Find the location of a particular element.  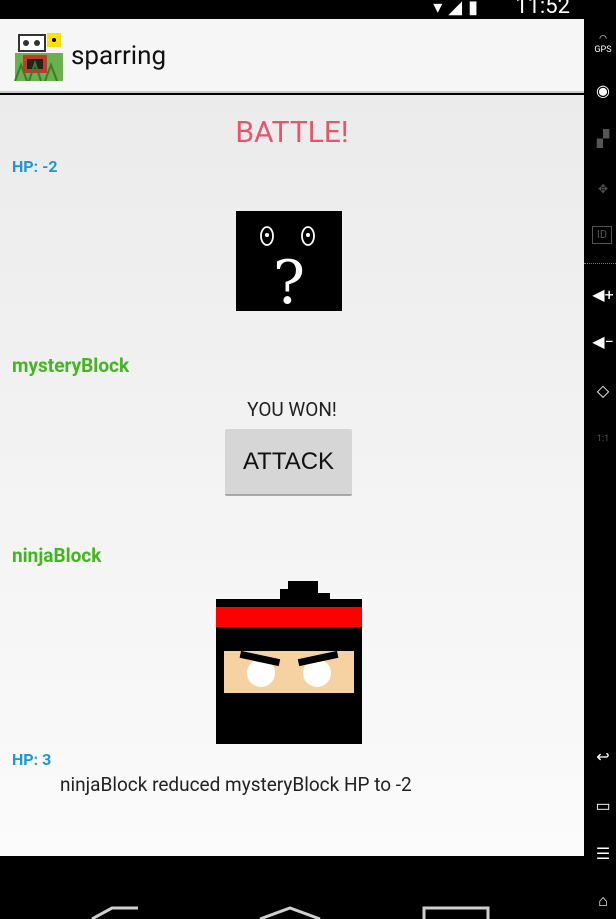

home-icon is located at coordinates (290, 912).